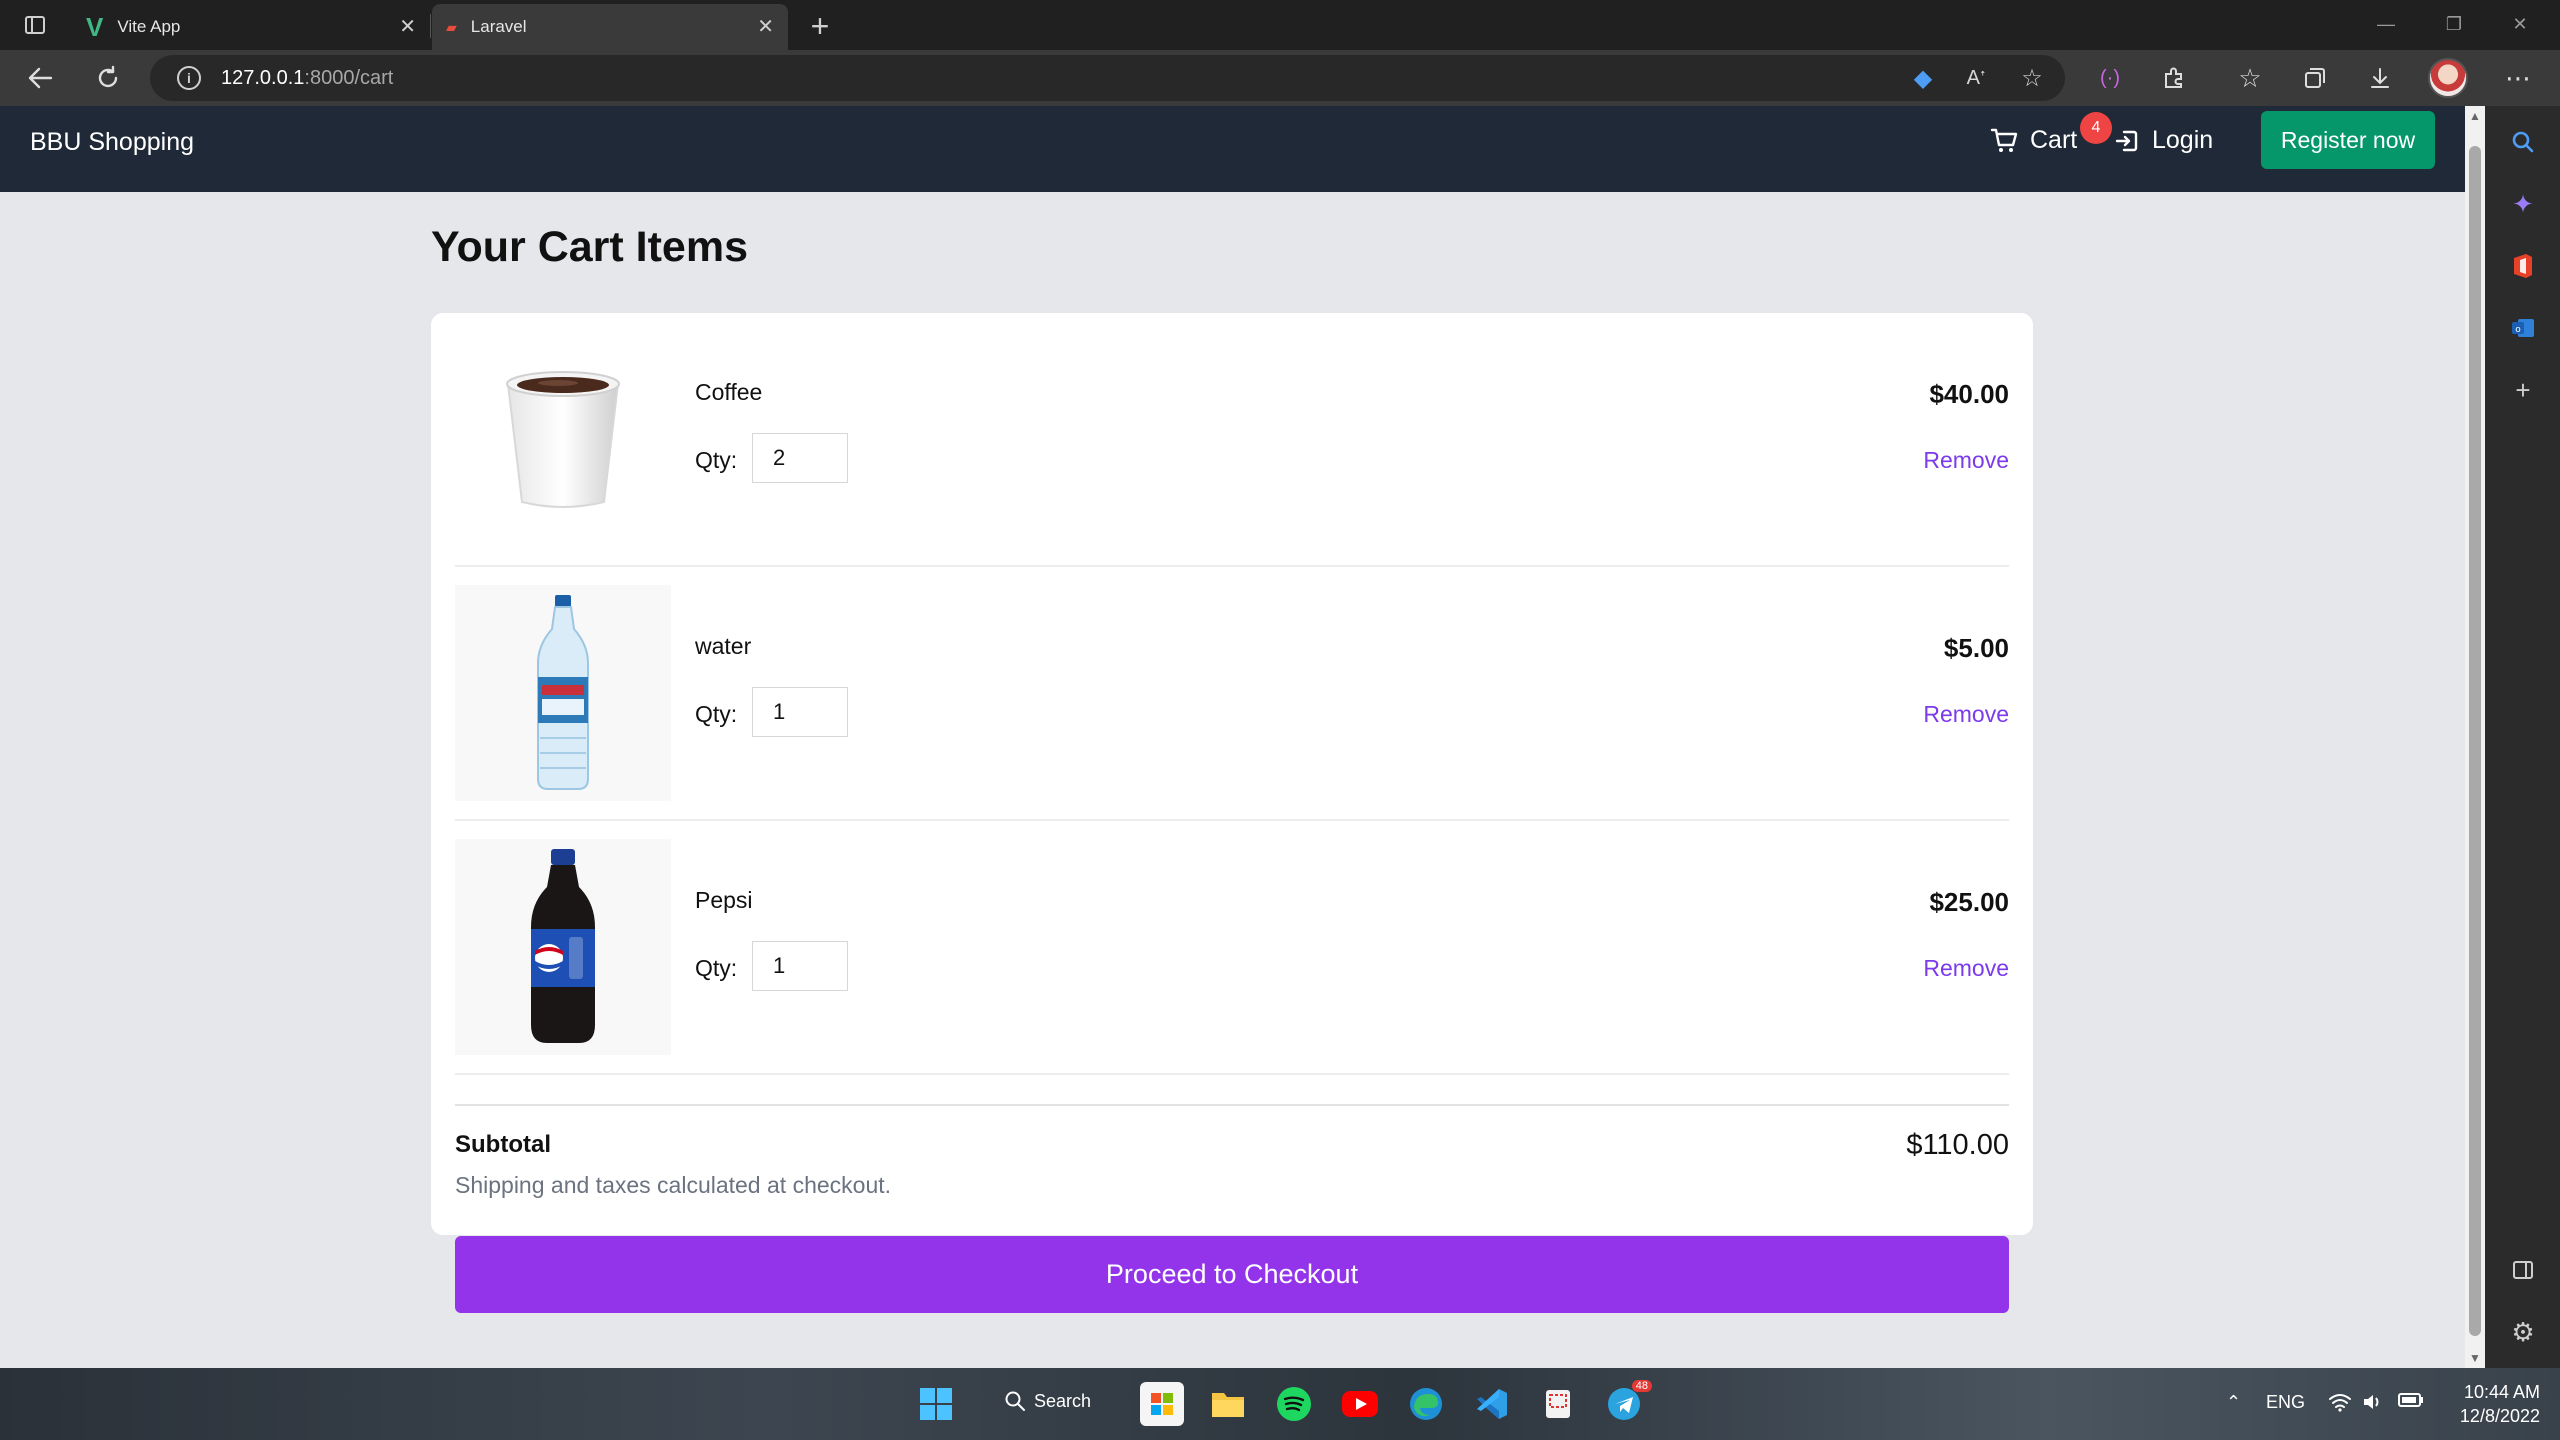 This screenshot has width=2560, height=1440. Describe the element at coordinates (2523, 1332) in the screenshot. I see `settings-gear-icon: ⚙` at that location.